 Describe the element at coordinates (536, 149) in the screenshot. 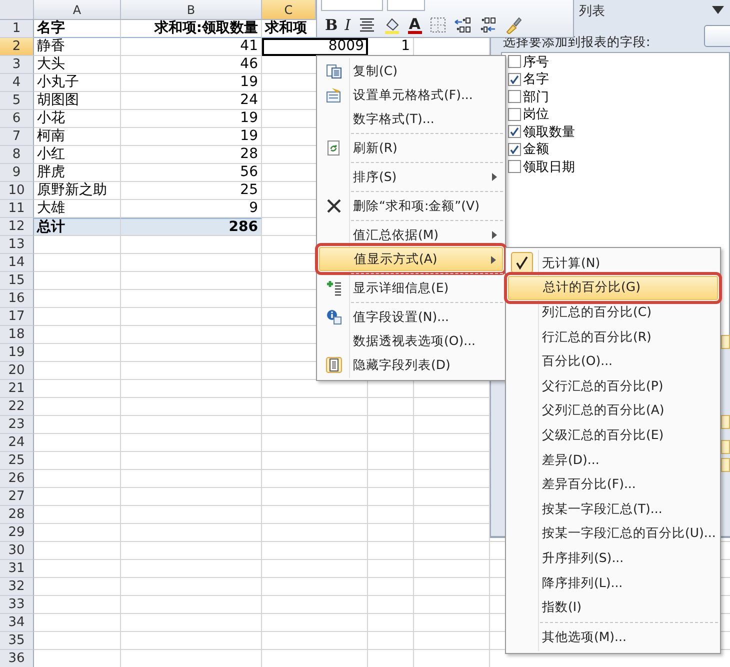

I see `field-label: 金额` at that location.